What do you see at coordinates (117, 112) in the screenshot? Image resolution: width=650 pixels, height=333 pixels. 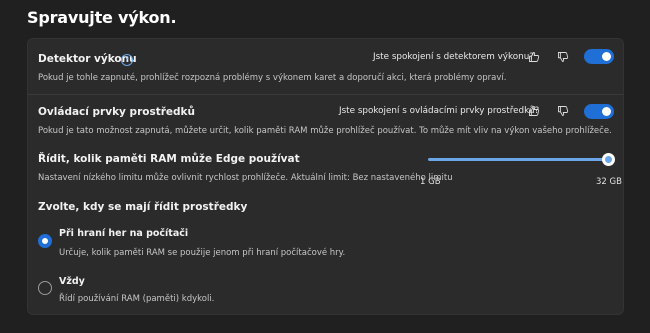 I see `resource-controls-title: Ovládací prvky prostředků` at bounding box center [117, 112].